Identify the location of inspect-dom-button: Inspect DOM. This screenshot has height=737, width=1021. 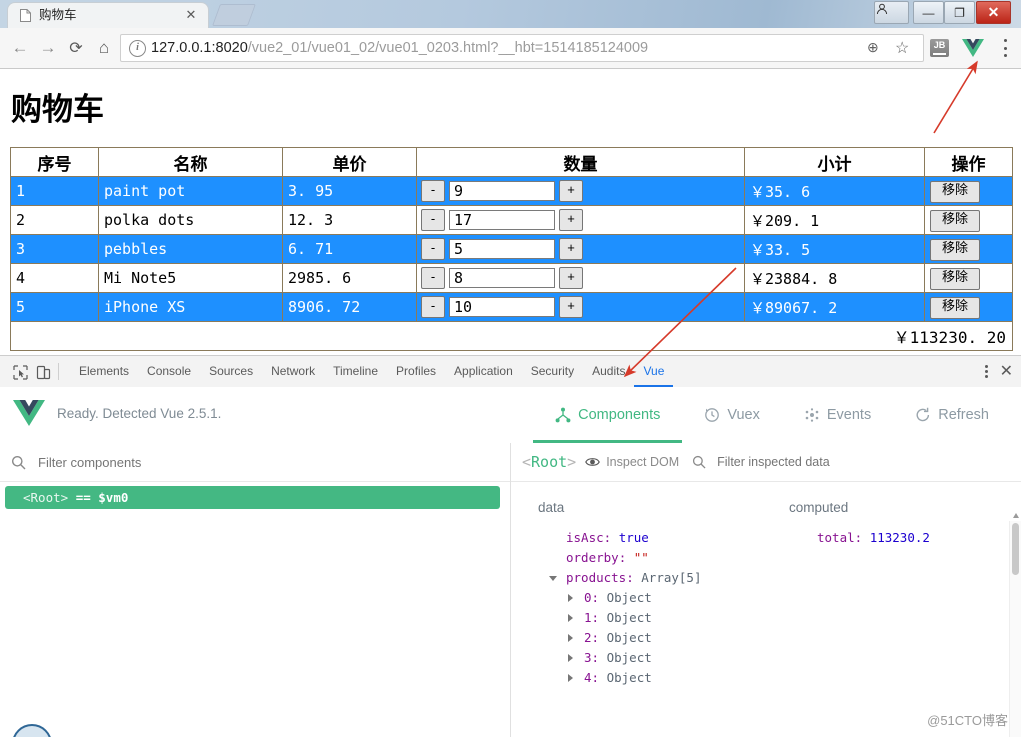
(632, 462).